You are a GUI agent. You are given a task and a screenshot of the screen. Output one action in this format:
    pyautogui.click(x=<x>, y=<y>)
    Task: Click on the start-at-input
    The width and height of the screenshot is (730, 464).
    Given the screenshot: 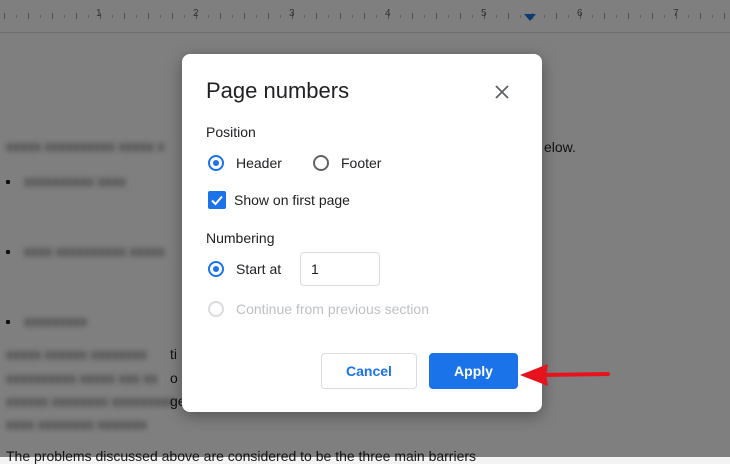 What is the action you would take?
    pyautogui.click(x=340, y=269)
    